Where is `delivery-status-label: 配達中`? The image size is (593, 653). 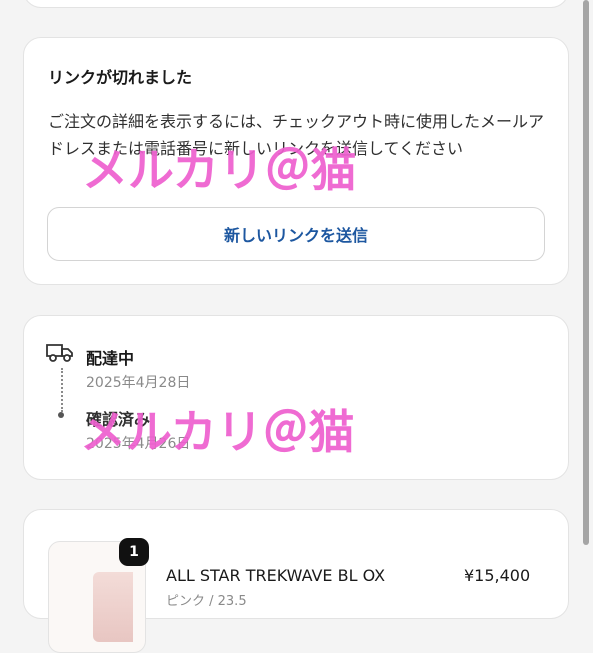 delivery-status-label: 配達中 is located at coordinates (110, 358).